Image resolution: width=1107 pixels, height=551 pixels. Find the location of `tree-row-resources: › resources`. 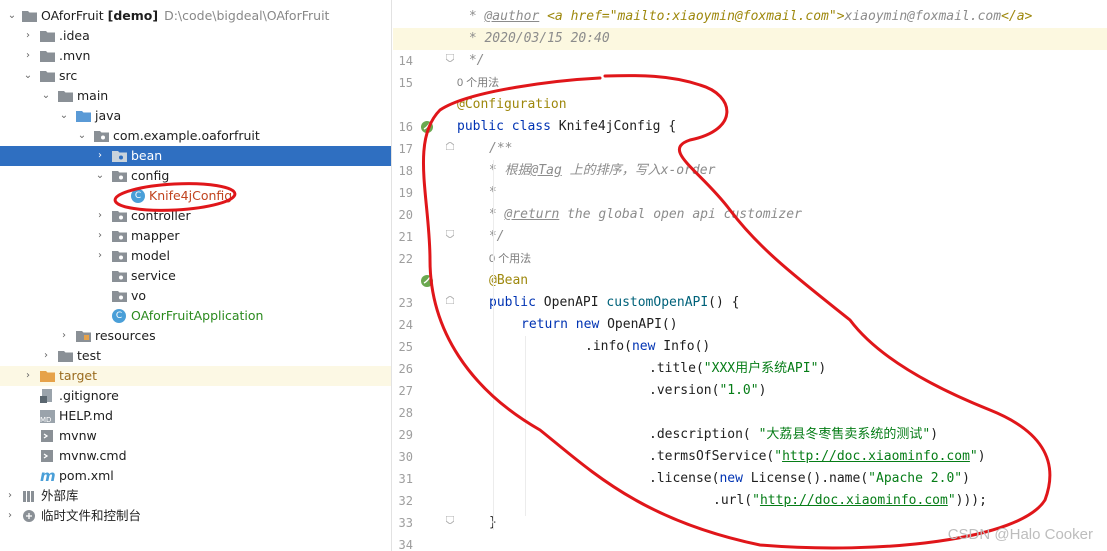

tree-row-resources: › resources is located at coordinates (195, 336).